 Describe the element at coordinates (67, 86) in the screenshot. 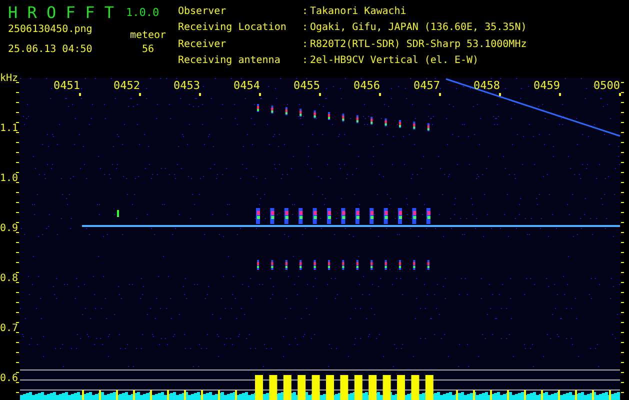

I see `time-label: 0451` at that location.